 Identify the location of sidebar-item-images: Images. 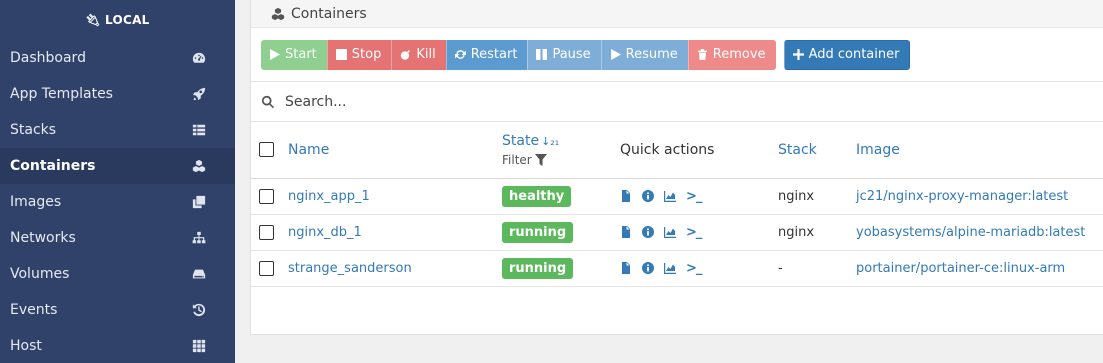
(117, 202).